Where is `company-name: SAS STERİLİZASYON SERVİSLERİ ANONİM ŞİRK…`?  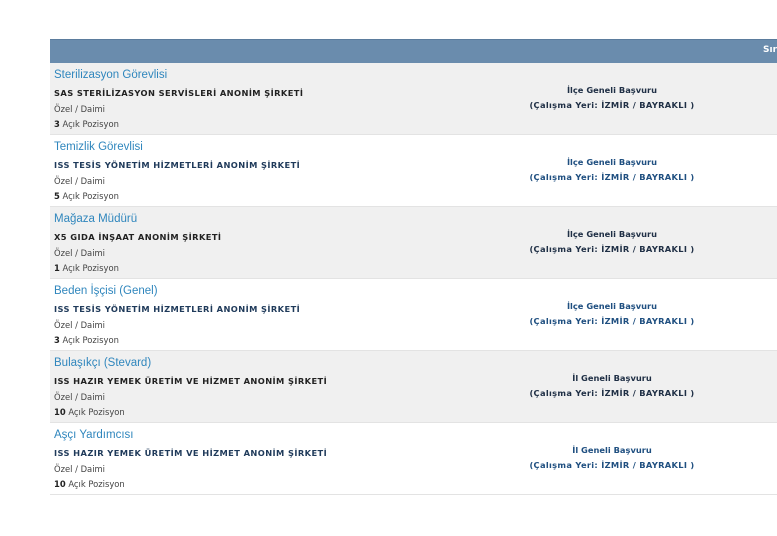
company-name: SAS STERİLİZASYON SERVİSLERİ ANONİM ŞİRK… is located at coordinates (179, 93).